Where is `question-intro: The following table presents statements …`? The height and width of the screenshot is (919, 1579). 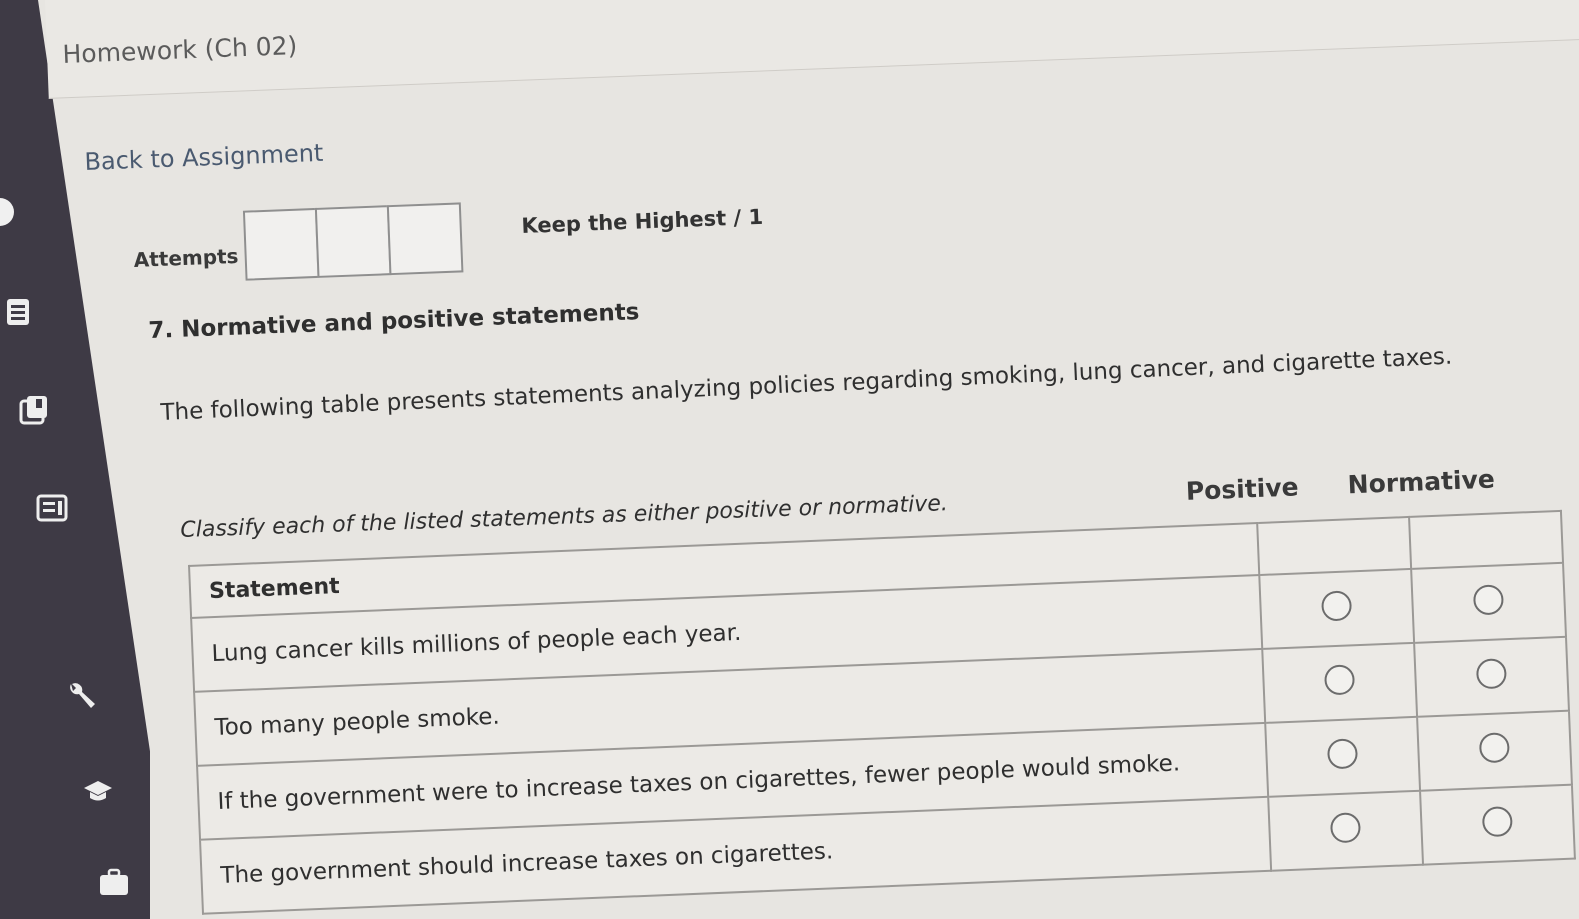 question-intro: The following table presents statements … is located at coordinates (806, 384).